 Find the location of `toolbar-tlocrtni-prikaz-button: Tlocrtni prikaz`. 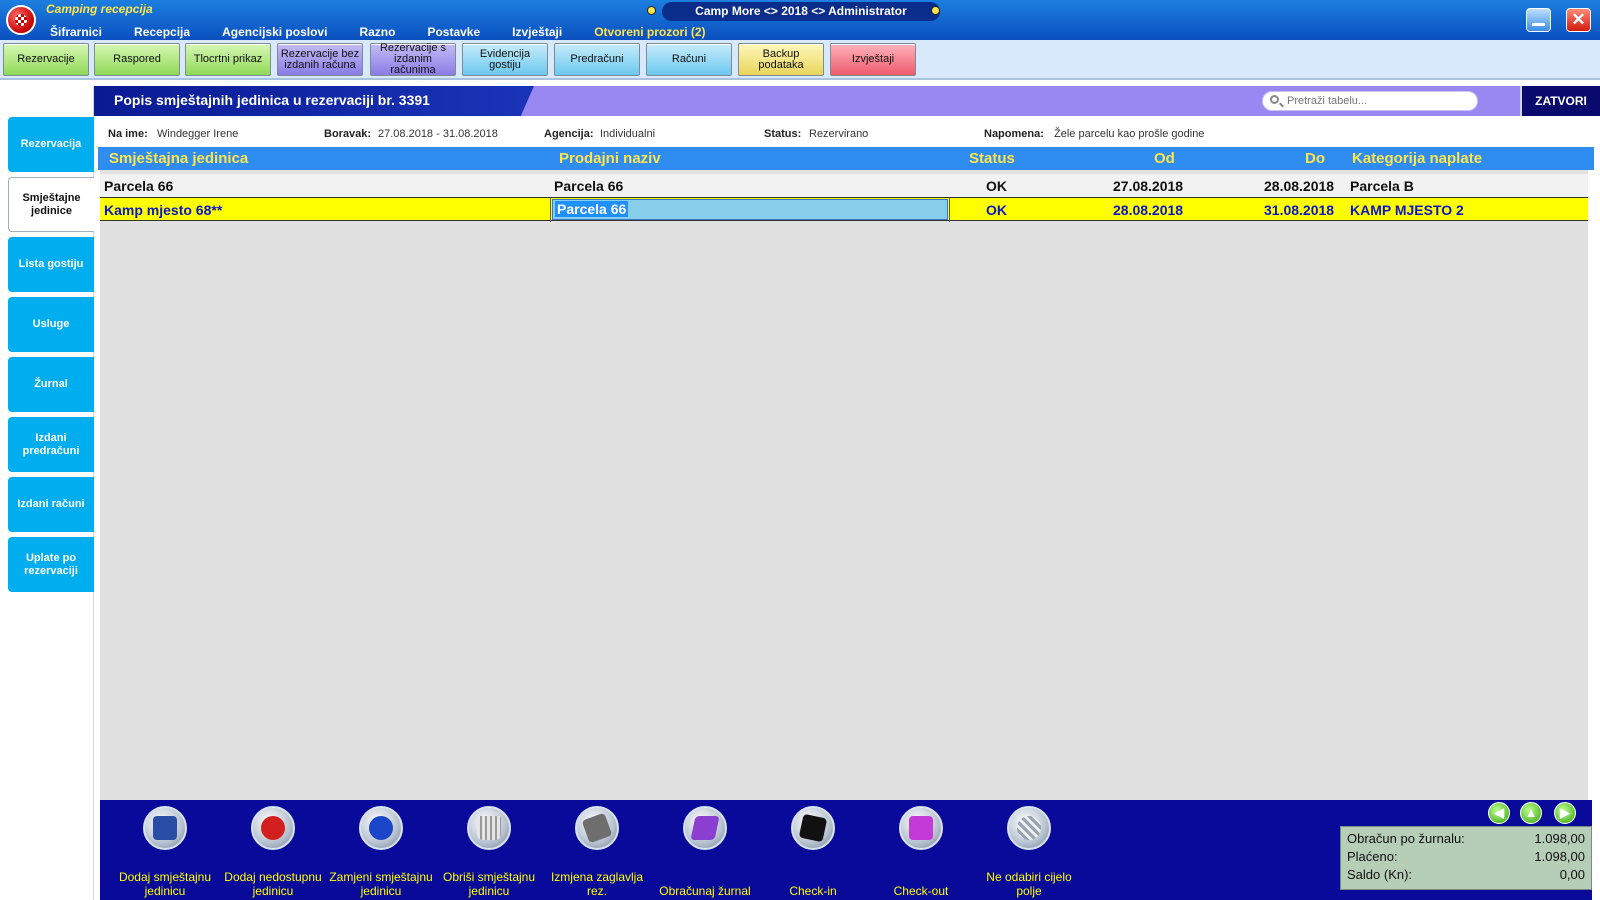

toolbar-tlocrtni-prikaz-button: Tlocrtni prikaz is located at coordinates (228, 59).